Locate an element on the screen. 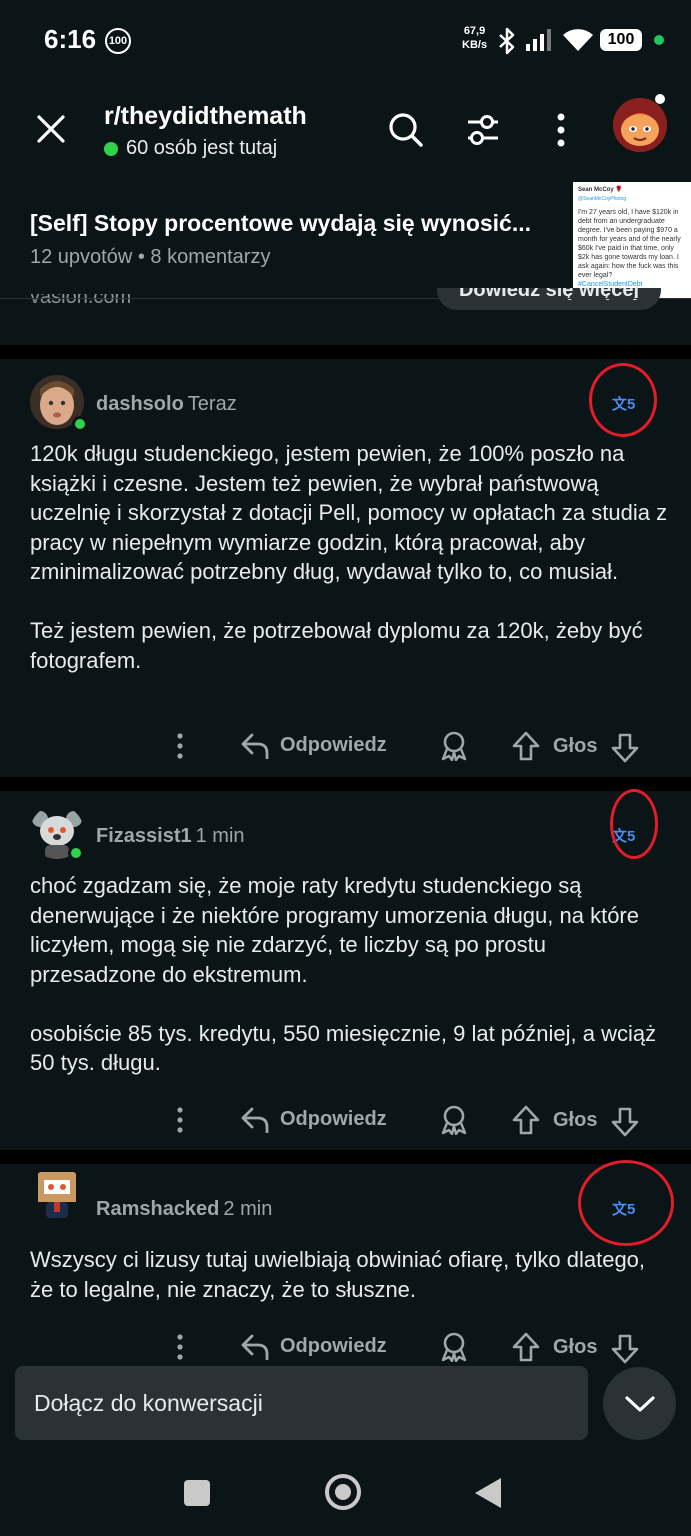 The image size is (691, 1536). chevron-down-icon is located at coordinates (639, 1403).